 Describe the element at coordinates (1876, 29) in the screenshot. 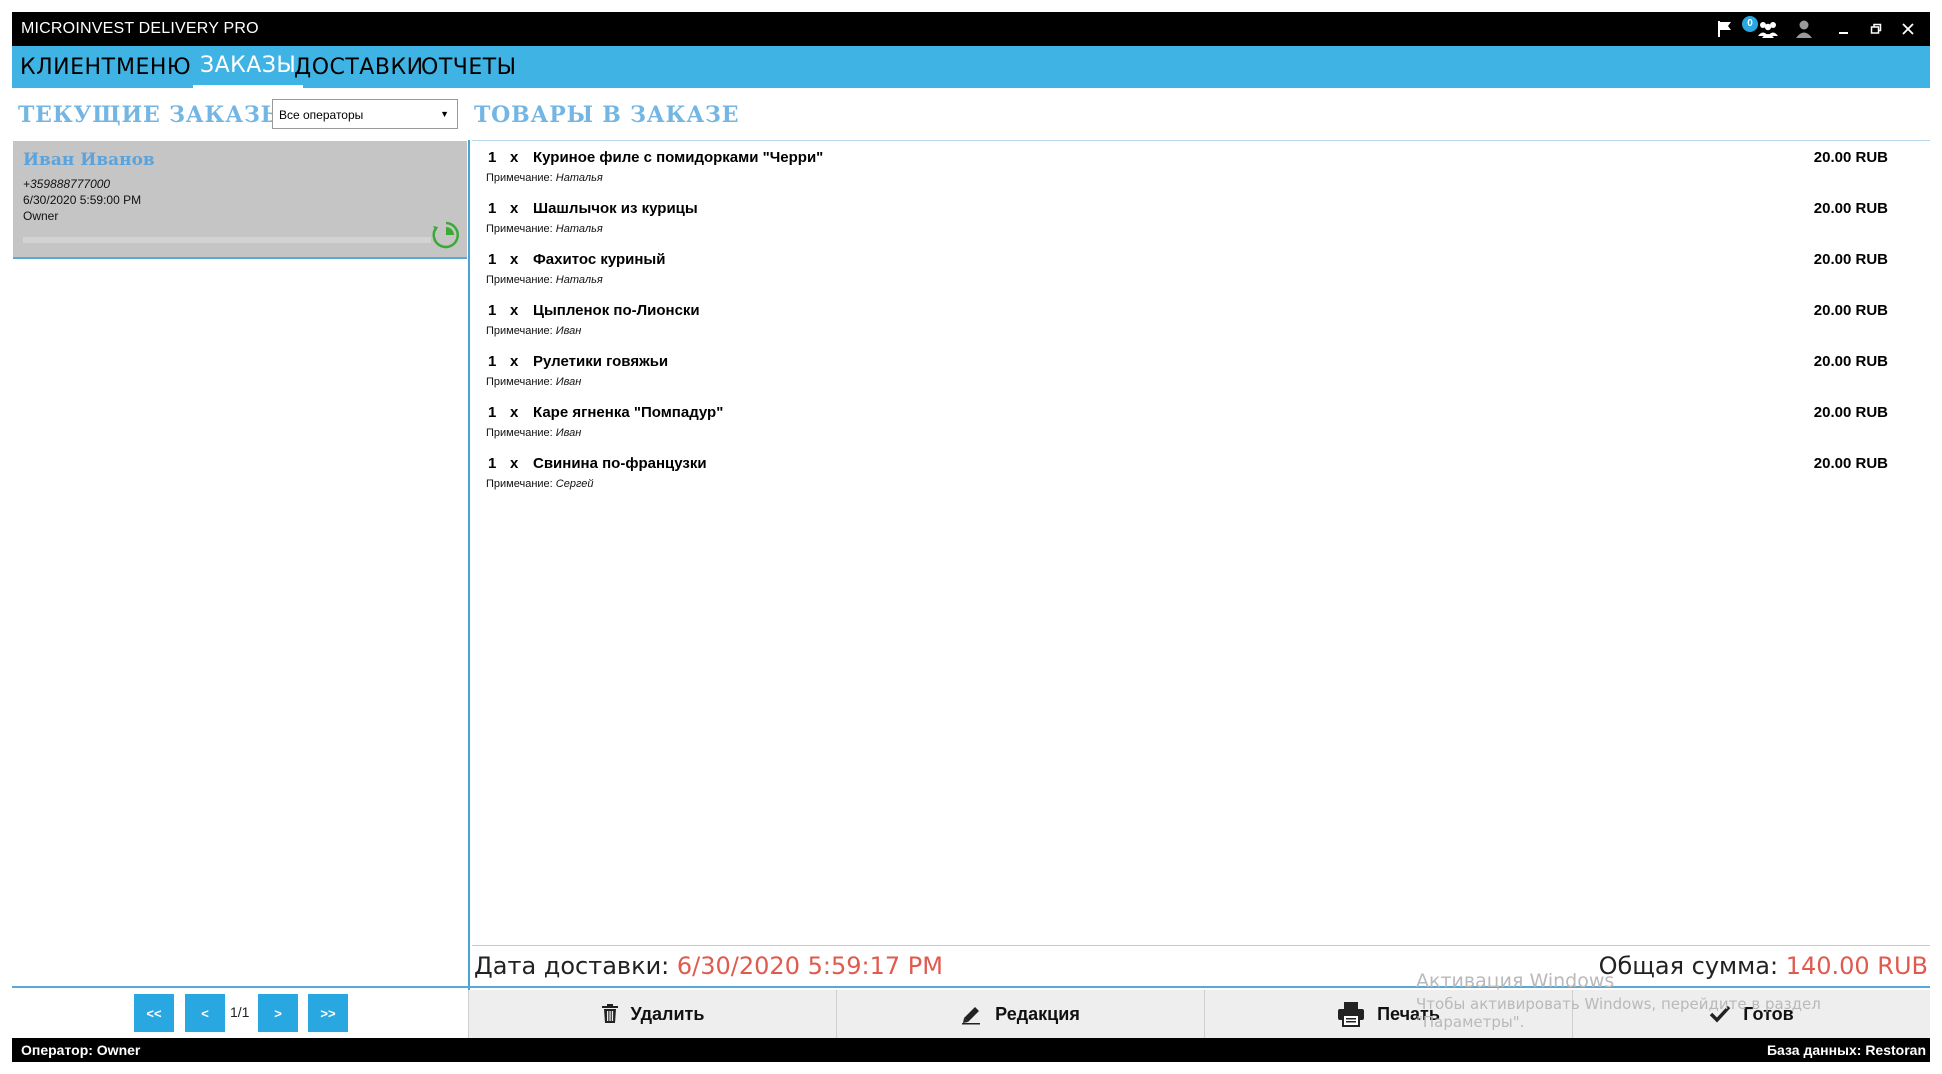

I see `restore-icon` at that location.